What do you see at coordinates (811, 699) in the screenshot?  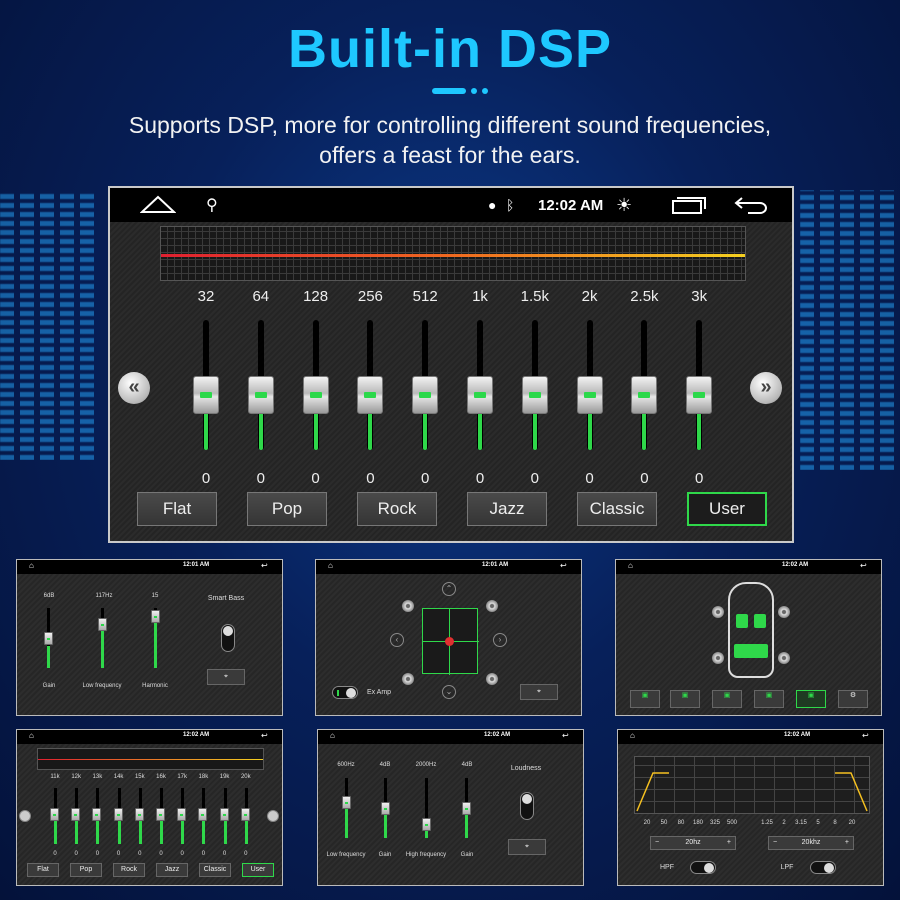 I see `seat-mode-button-active: ▣` at bounding box center [811, 699].